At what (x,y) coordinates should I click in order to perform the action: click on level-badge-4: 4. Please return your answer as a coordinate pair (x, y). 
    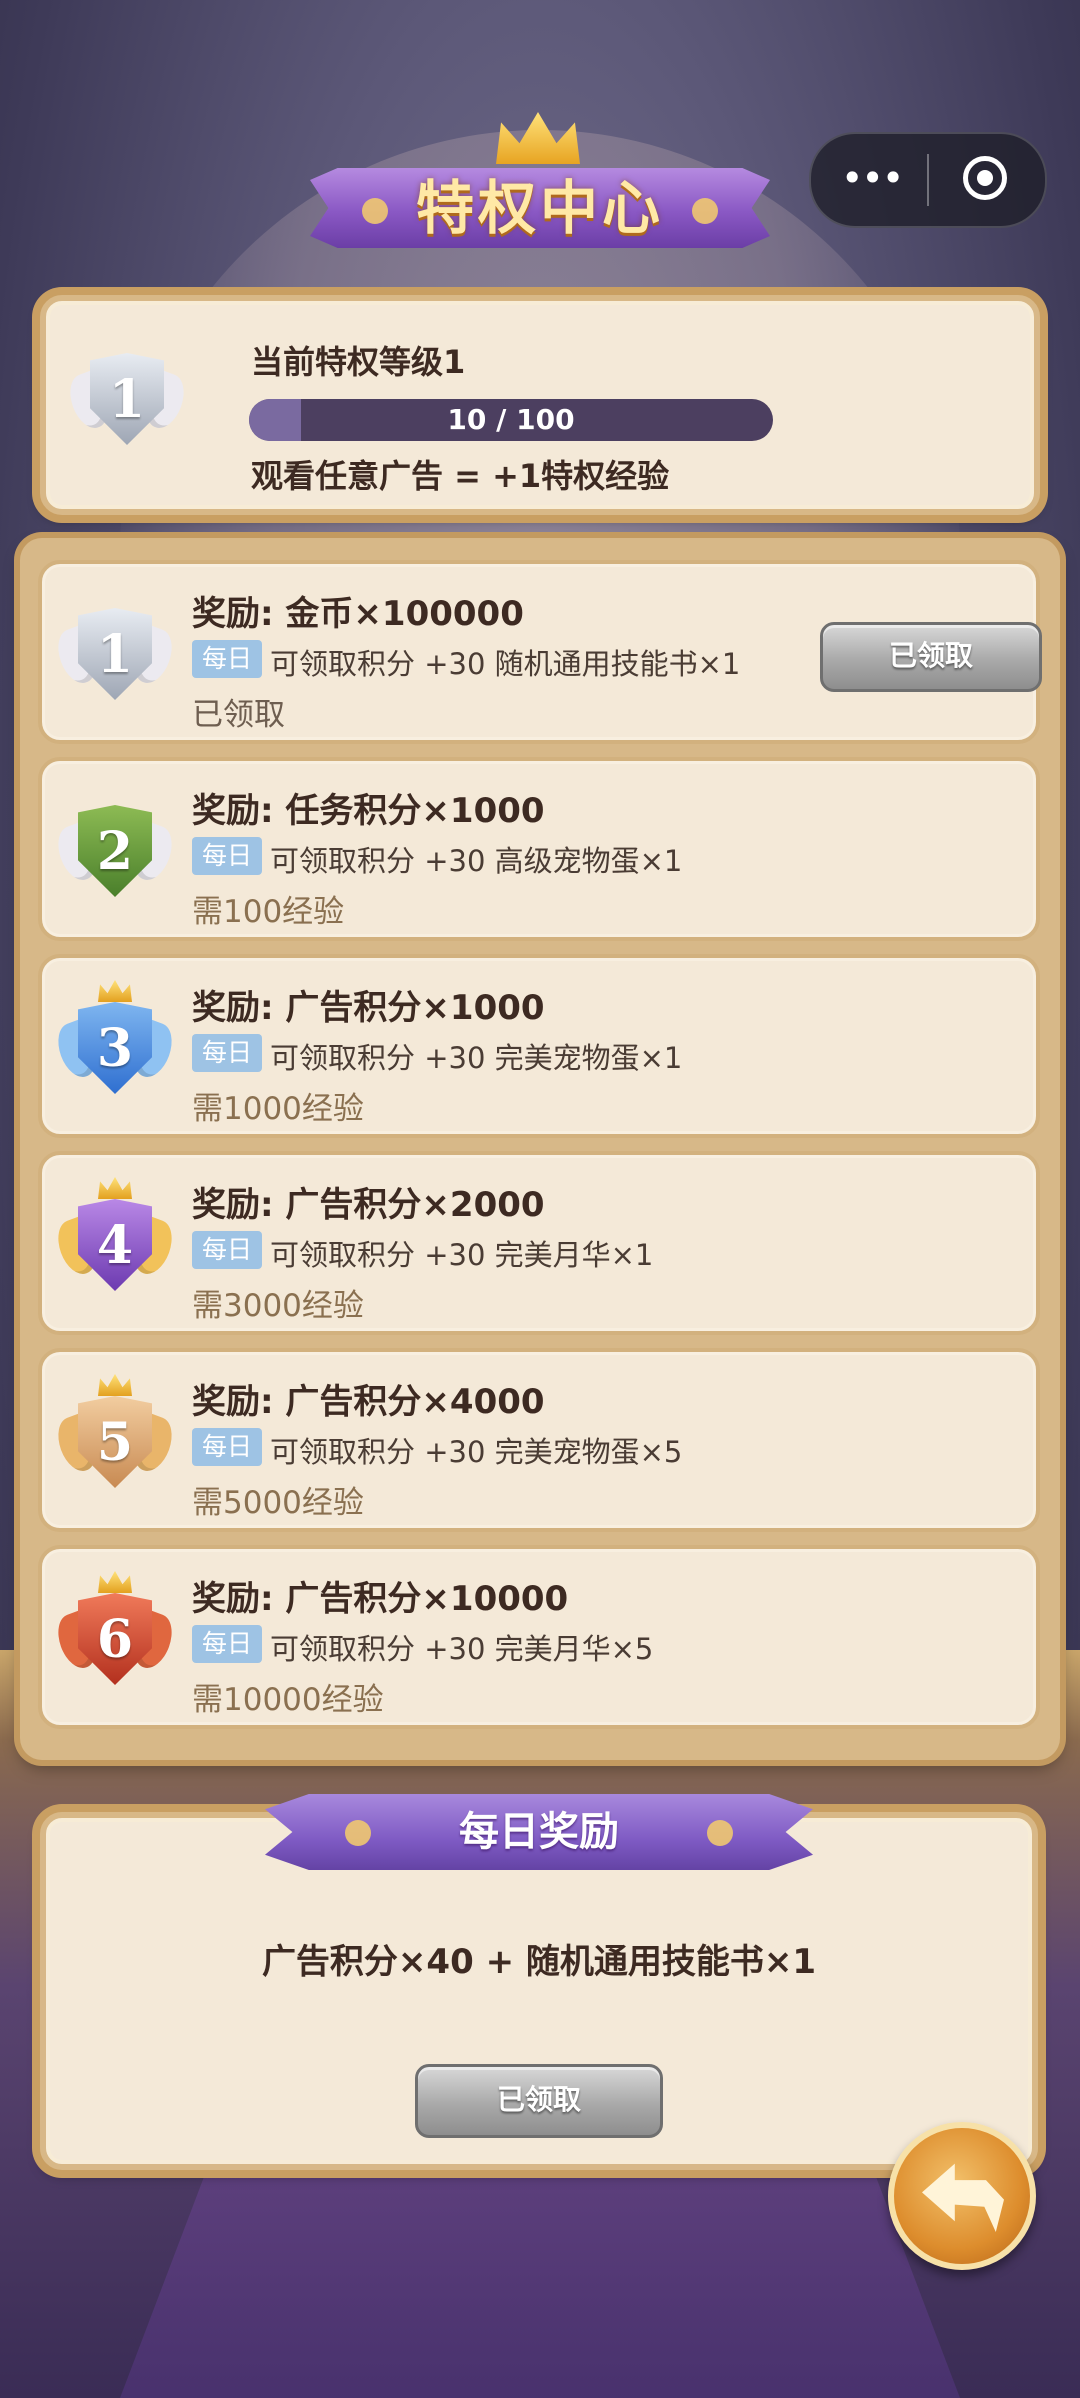
    Looking at the image, I should click on (115, 1243).